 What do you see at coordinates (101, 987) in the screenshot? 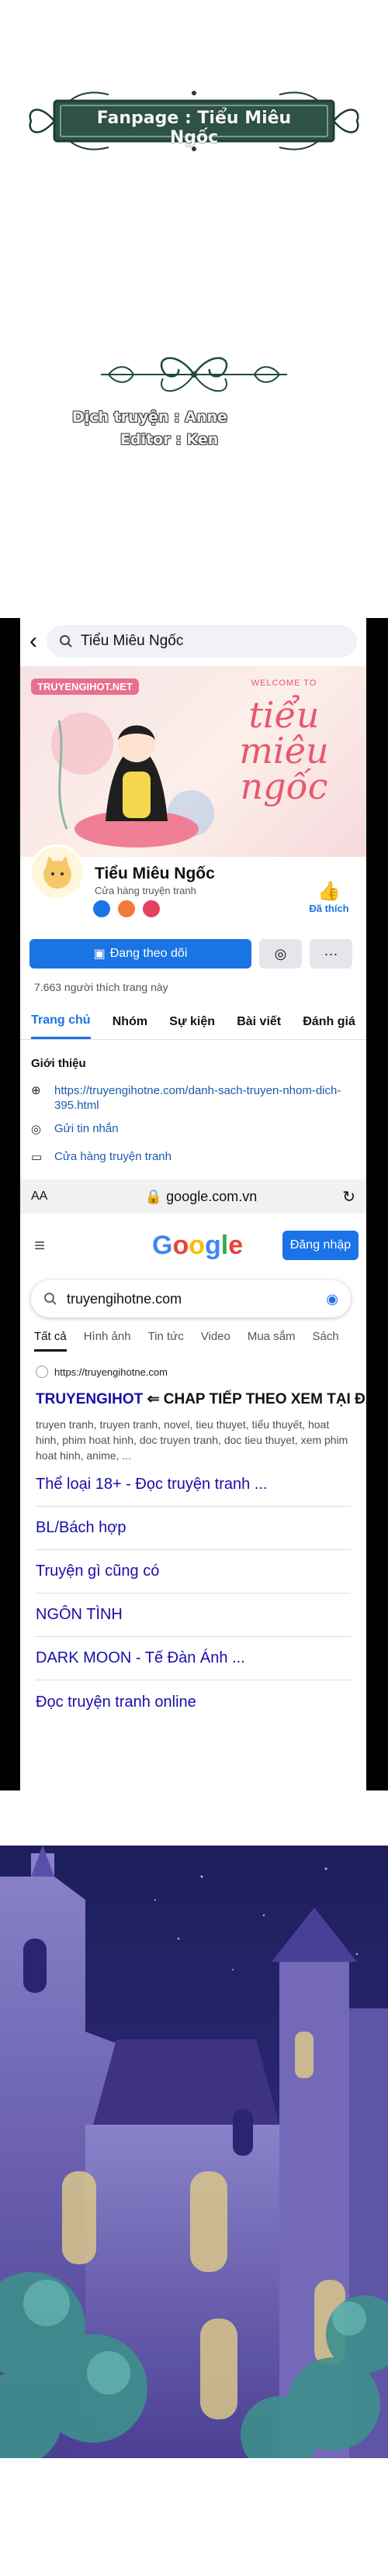
I see `likes-count: 7.663 người thích trang này` at bounding box center [101, 987].